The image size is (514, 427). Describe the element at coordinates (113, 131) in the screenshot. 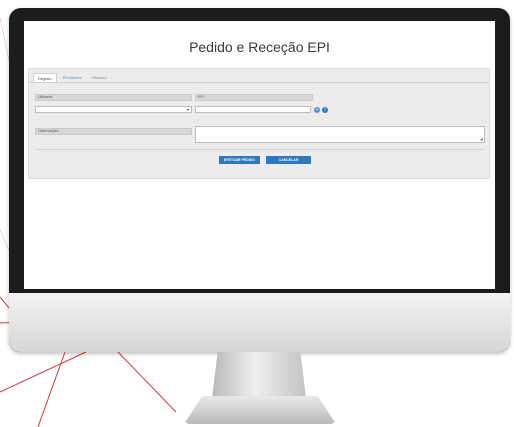

I see `observations-label: Observações` at that location.